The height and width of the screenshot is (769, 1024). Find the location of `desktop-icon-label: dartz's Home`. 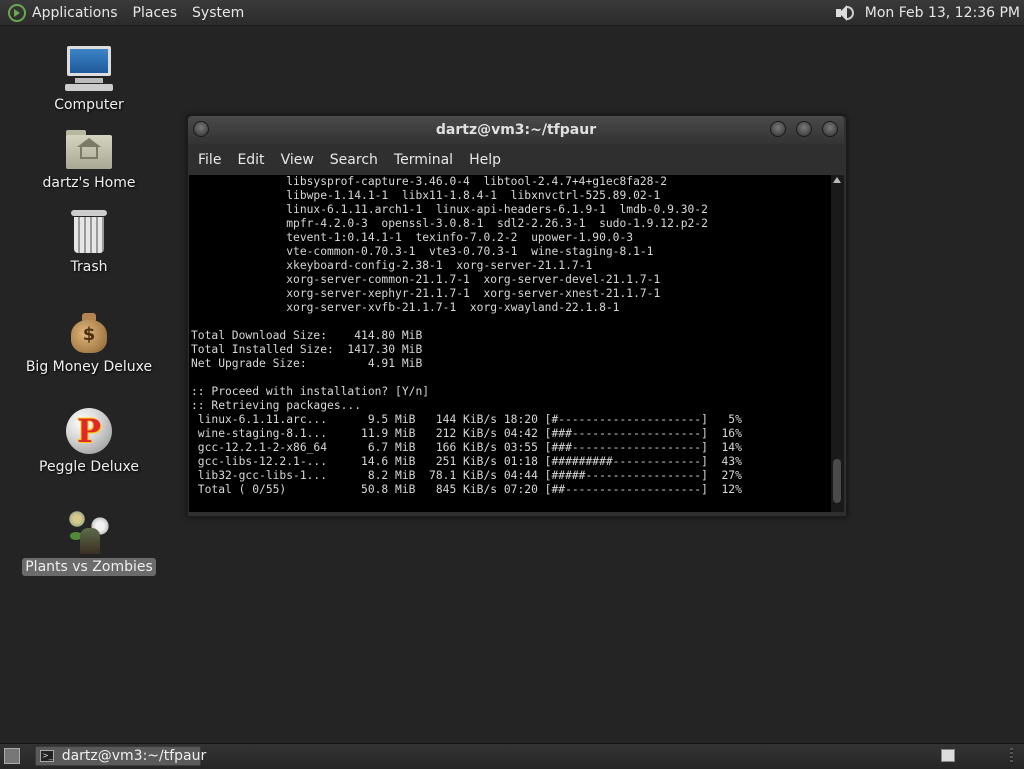

desktop-icon-label: dartz's Home is located at coordinates (89, 183).